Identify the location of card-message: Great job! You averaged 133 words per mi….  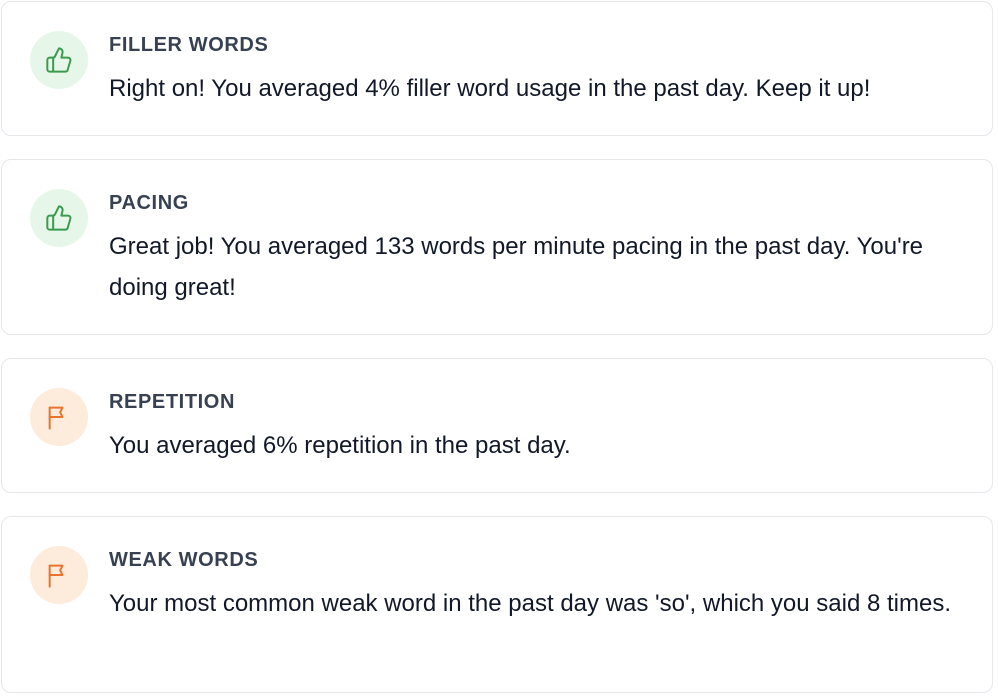
(516, 267).